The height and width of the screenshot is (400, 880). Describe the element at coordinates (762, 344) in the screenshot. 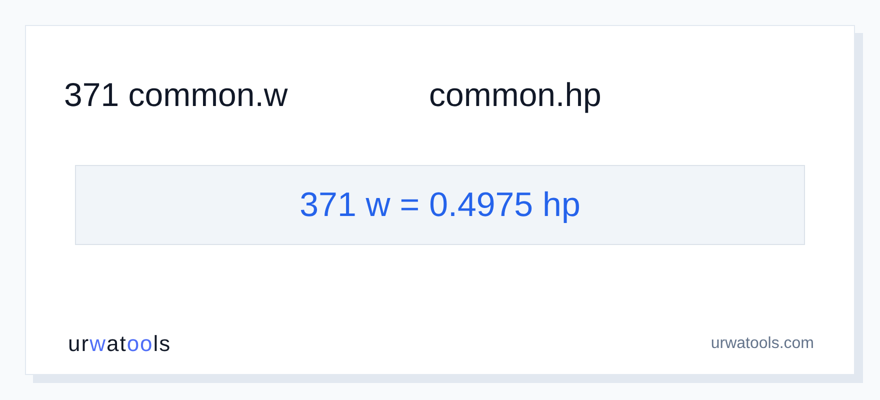

I see `site-url: urwatools.com` at that location.